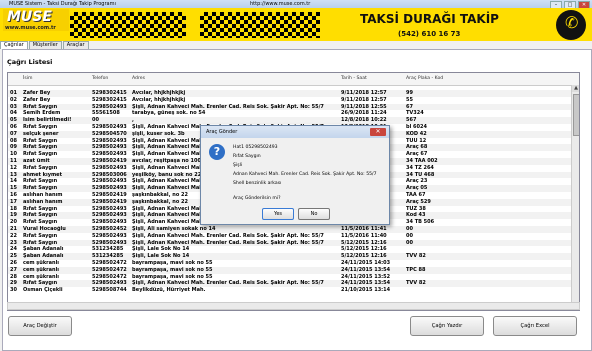 Image resolution: width=592 pixels, height=351 pixels. What do you see at coordinates (161, 256) in the screenshot?
I see `table-cell: Şişli, Lale Sok No 14` at bounding box center [161, 256].